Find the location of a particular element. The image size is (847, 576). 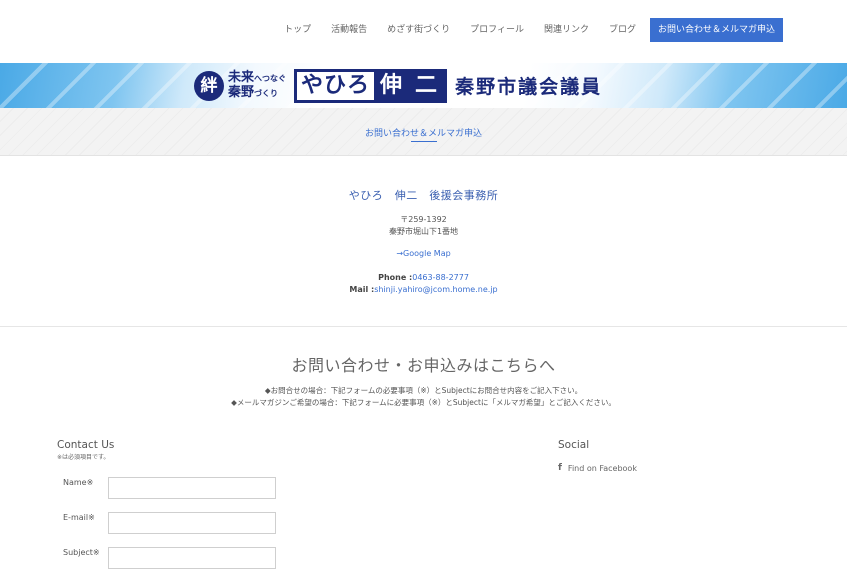

mail-link: shinji.yahiro@jcom.home.ne.jp is located at coordinates (435, 289).